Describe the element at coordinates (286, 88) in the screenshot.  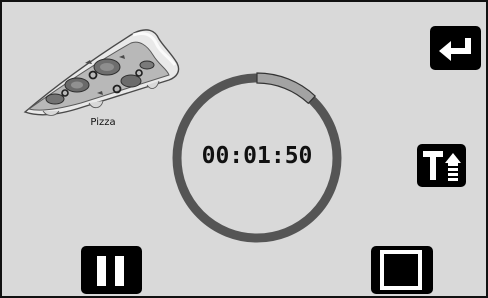
I see `timer-progress-arc` at that location.